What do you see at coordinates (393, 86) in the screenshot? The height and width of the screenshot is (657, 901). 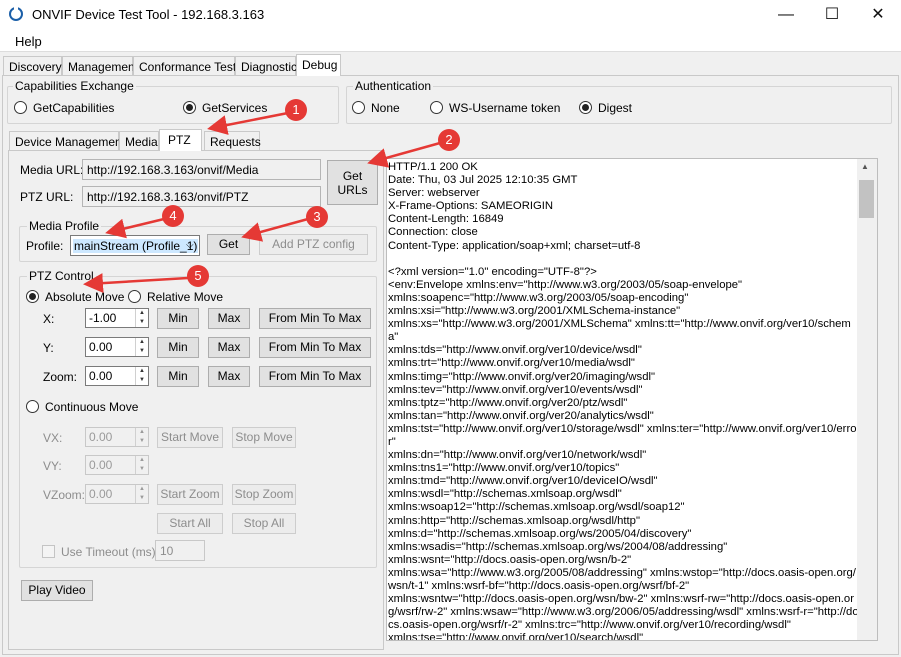 I see `authentication-title: Authentication` at bounding box center [393, 86].